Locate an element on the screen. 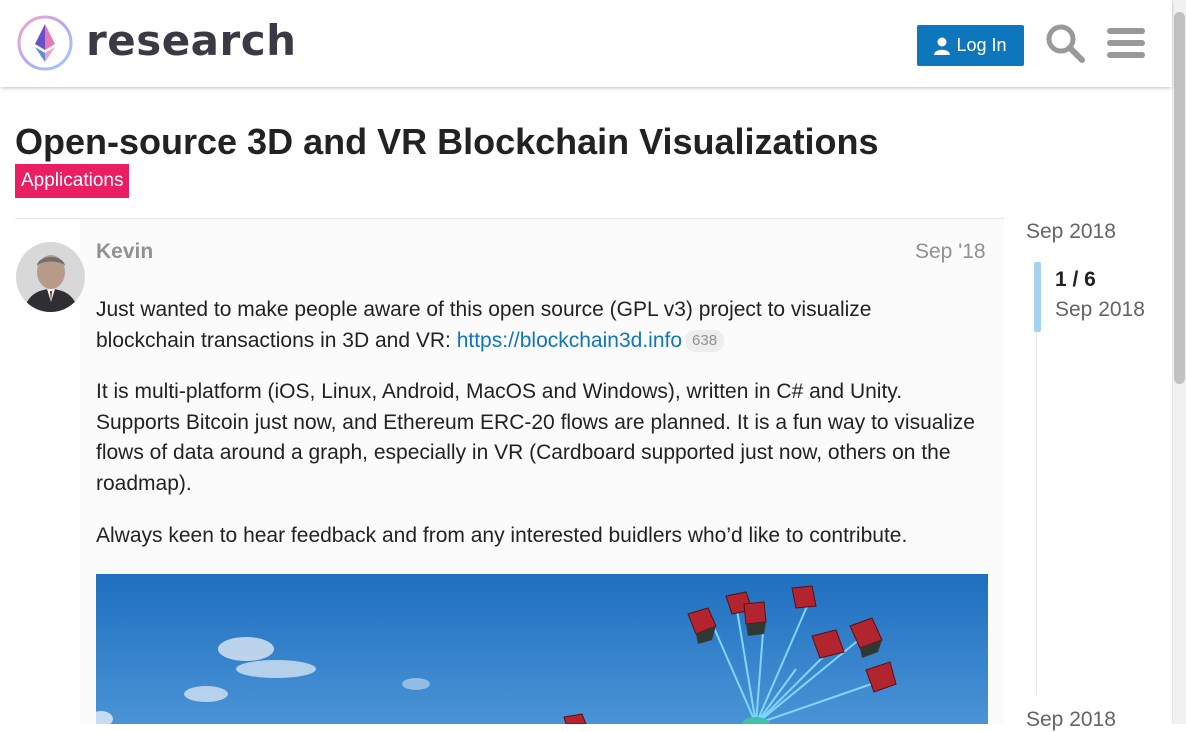  post-link: https://blockchain3d.info is located at coordinates (569, 340).